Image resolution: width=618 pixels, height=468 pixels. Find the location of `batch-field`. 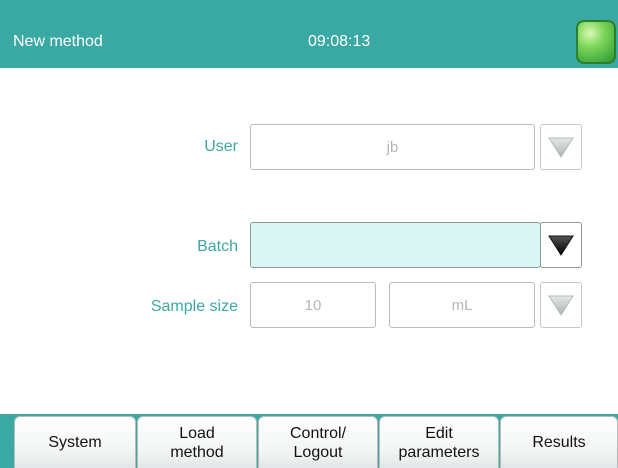

batch-field is located at coordinates (395, 245).